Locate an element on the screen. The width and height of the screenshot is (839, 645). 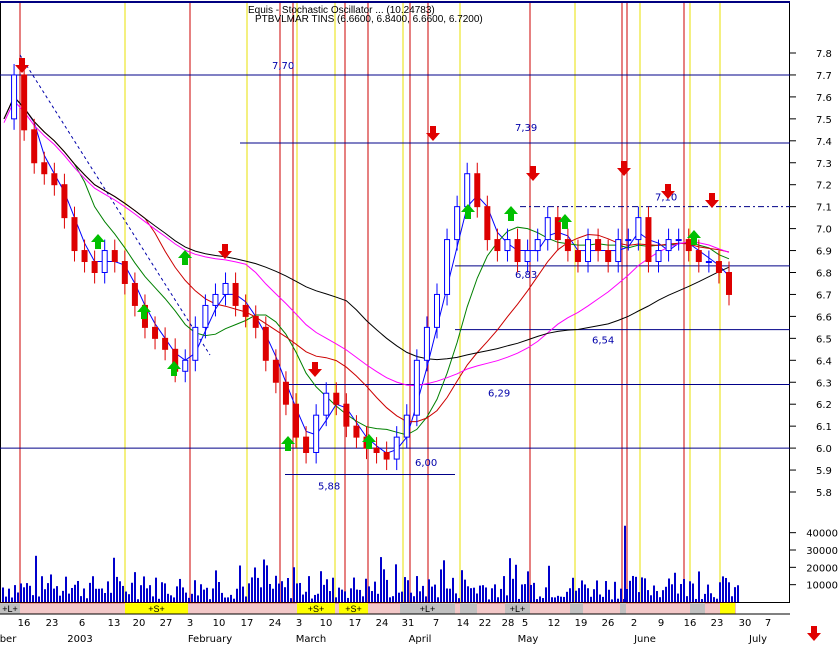
level-label: 7,39 is located at coordinates (526, 128).